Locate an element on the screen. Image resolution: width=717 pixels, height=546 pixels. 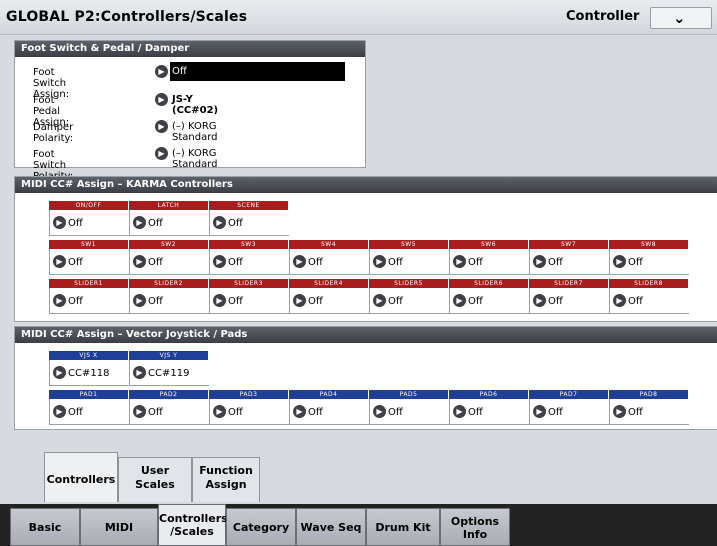
subtab-function-assign: Function Assign is located at coordinates (226, 479).